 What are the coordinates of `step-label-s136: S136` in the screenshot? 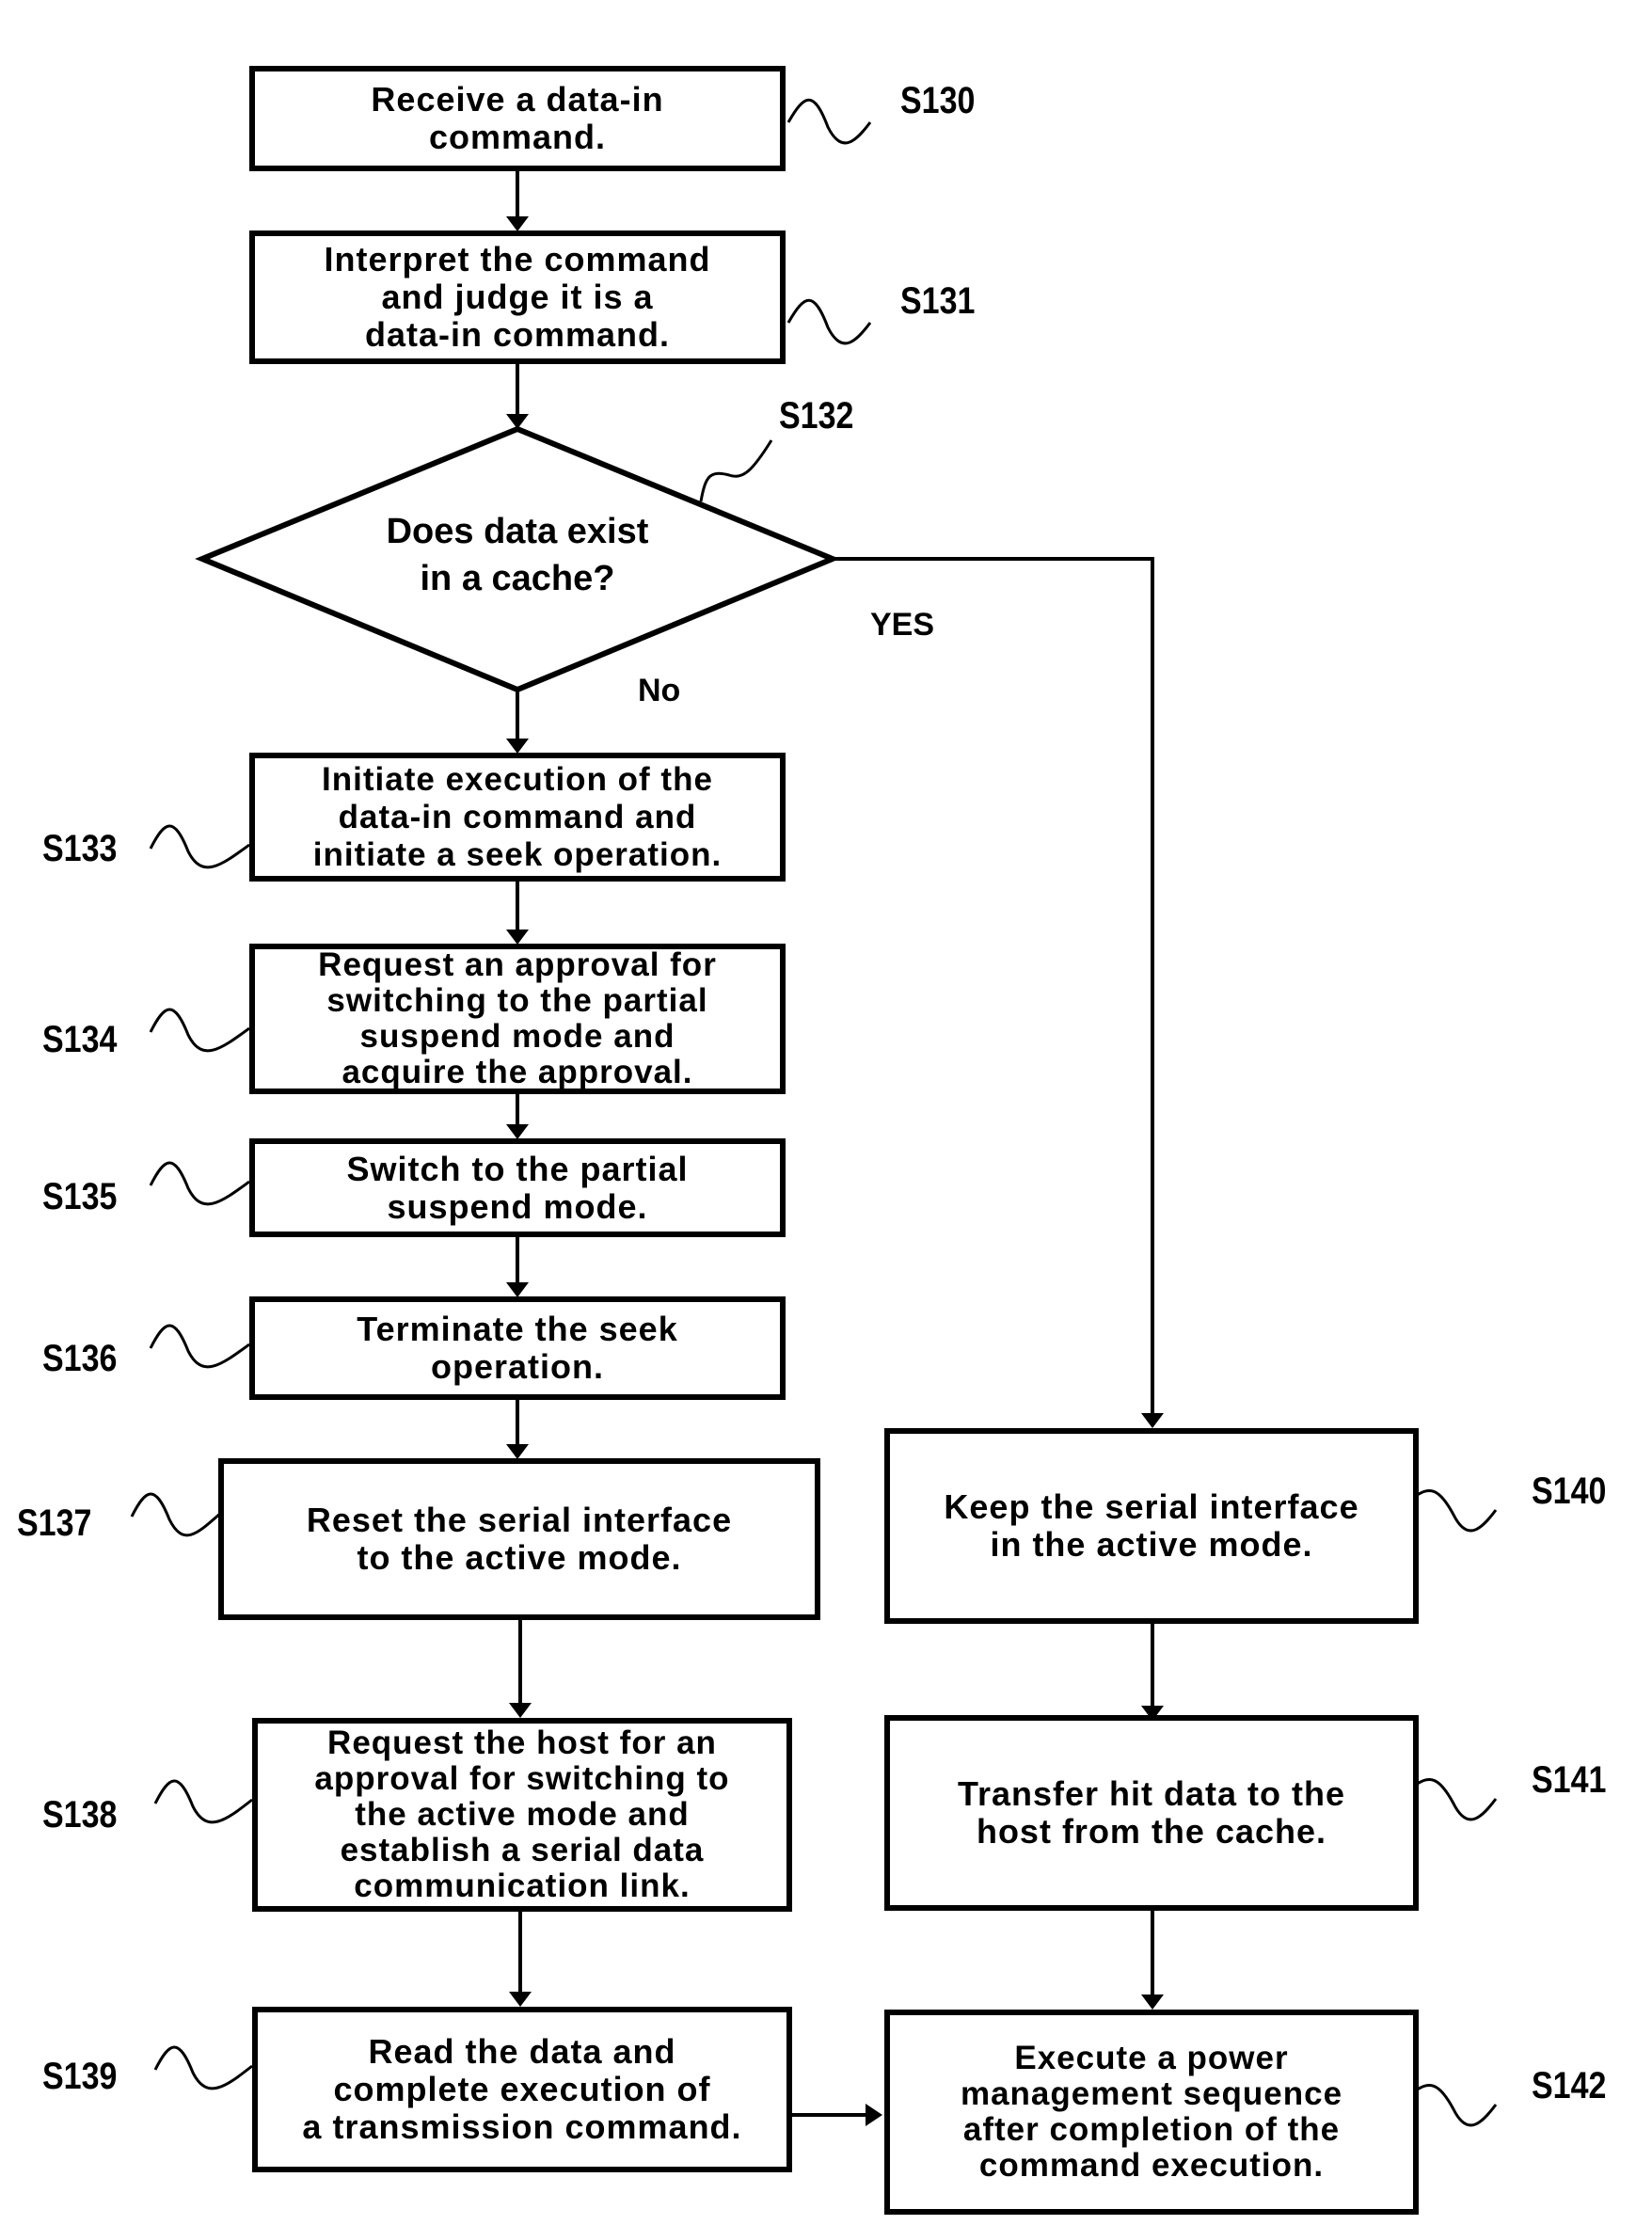 It's located at (80, 1358).